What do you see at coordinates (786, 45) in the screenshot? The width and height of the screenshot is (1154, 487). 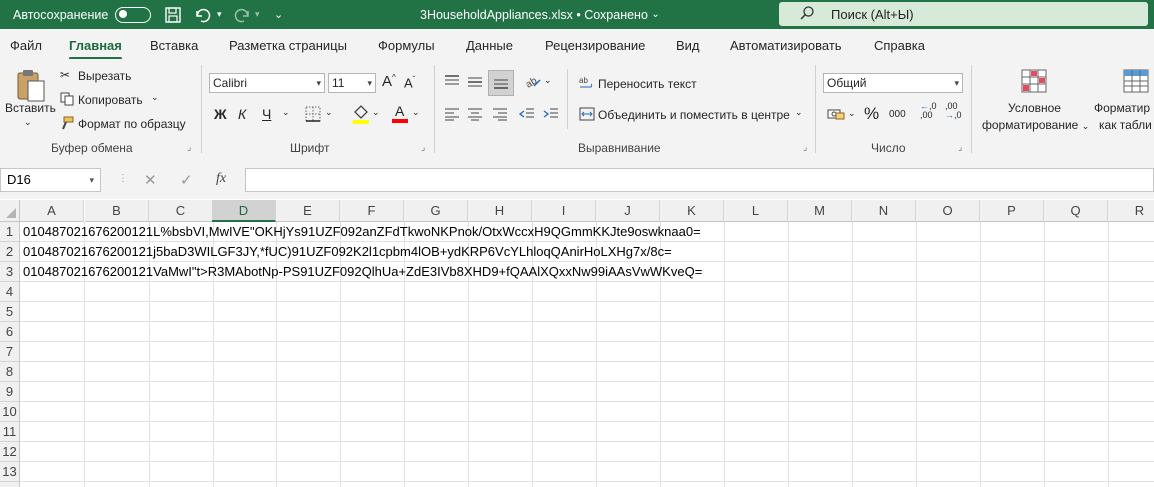 I see `tab-automate: Автоматизировать` at bounding box center [786, 45].